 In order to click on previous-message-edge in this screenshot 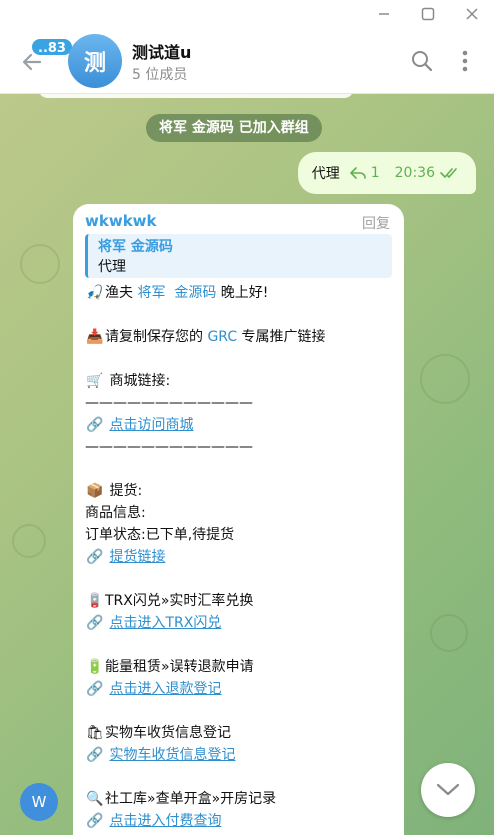, I will do `click(196, 96)`.